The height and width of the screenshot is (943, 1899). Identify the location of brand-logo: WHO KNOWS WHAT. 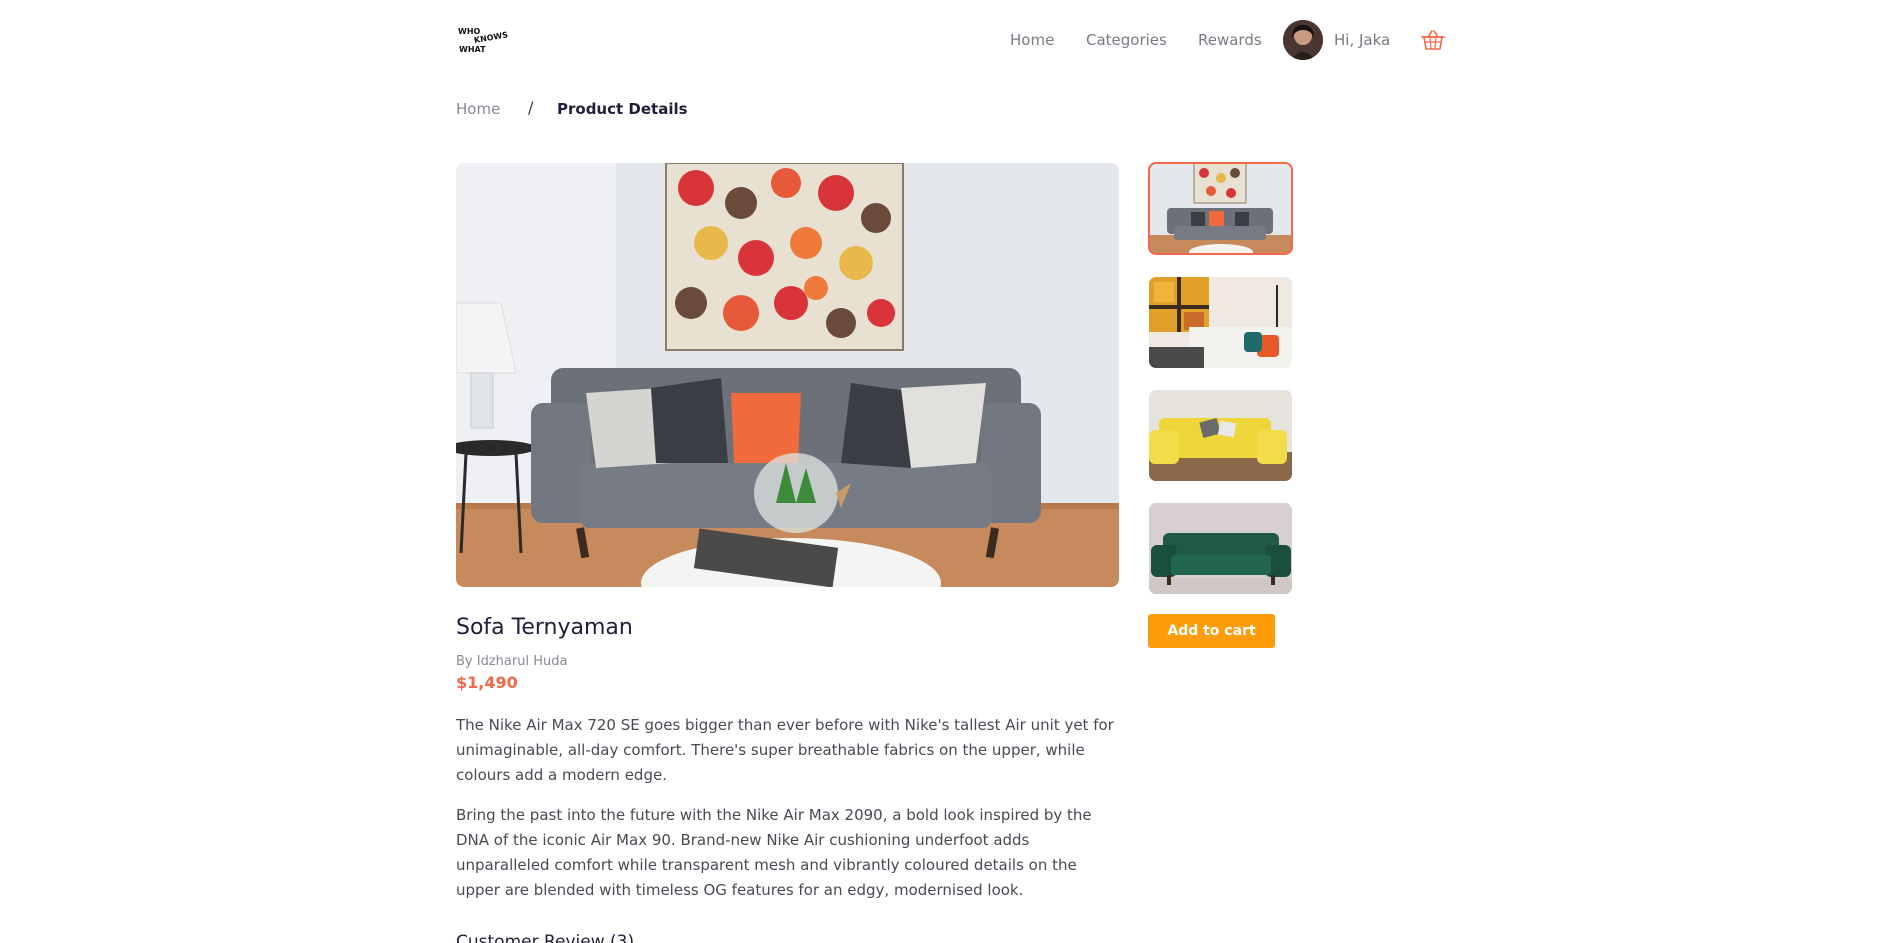
(482, 40).